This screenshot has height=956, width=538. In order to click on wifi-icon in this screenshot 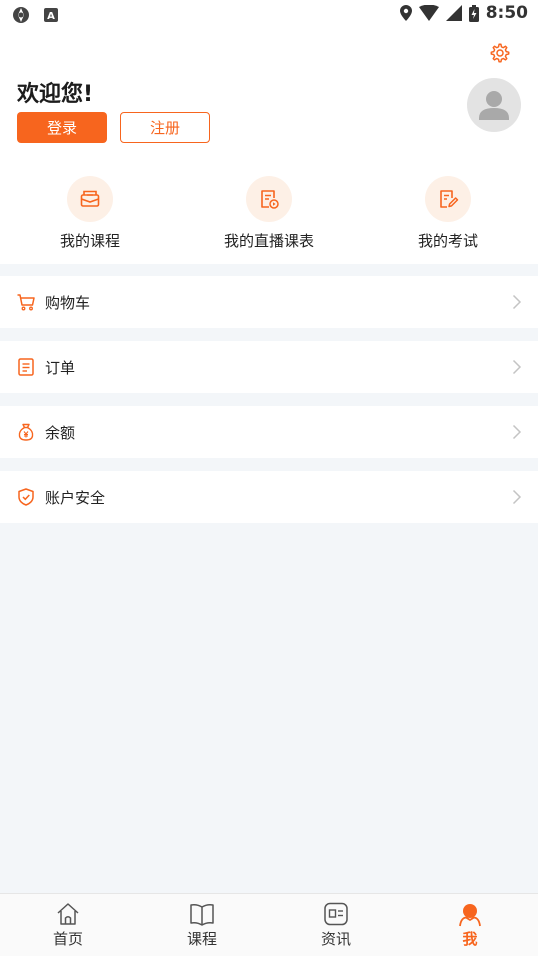, I will do `click(428, 13)`.